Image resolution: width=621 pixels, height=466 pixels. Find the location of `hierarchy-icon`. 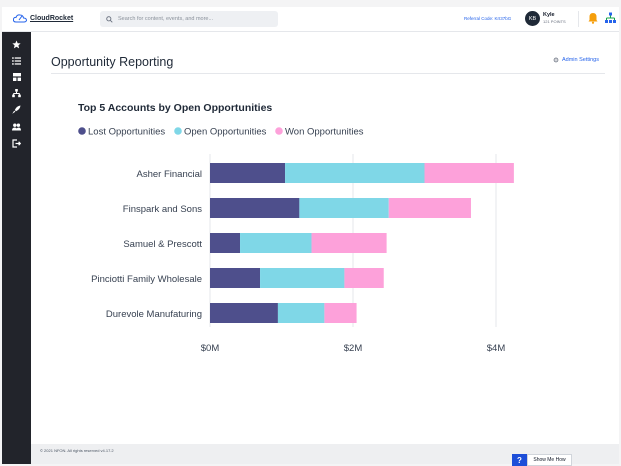

hierarchy-icon is located at coordinates (16, 93).